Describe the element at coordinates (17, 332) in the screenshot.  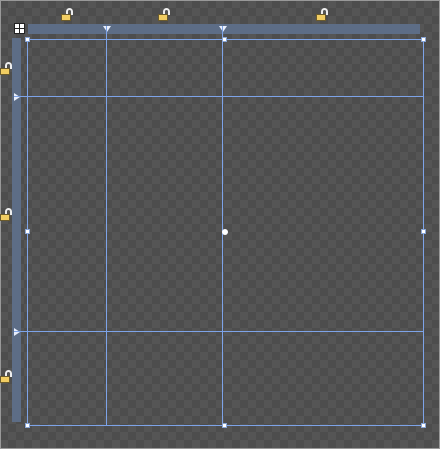
I see `row-divider-2-triangle-right-icon` at that location.